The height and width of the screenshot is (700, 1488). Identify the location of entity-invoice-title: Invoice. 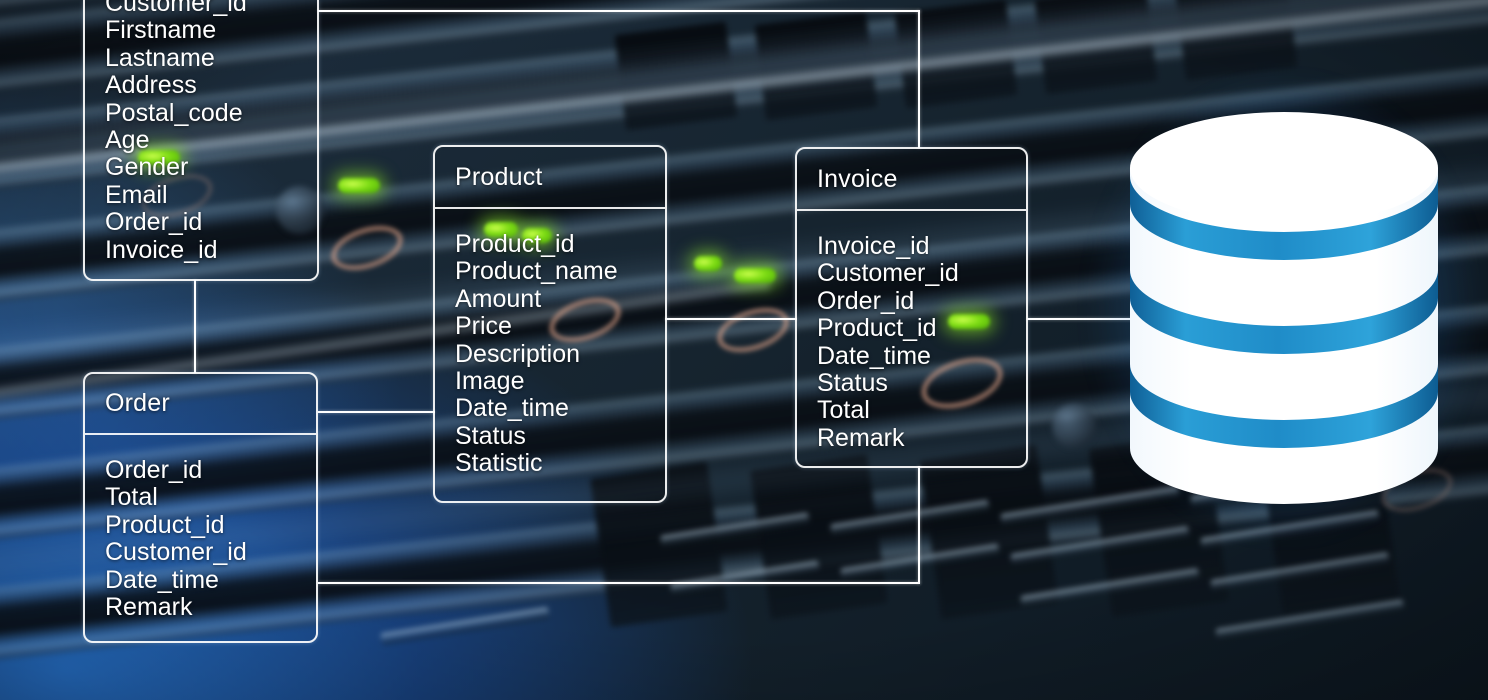
(911, 180).